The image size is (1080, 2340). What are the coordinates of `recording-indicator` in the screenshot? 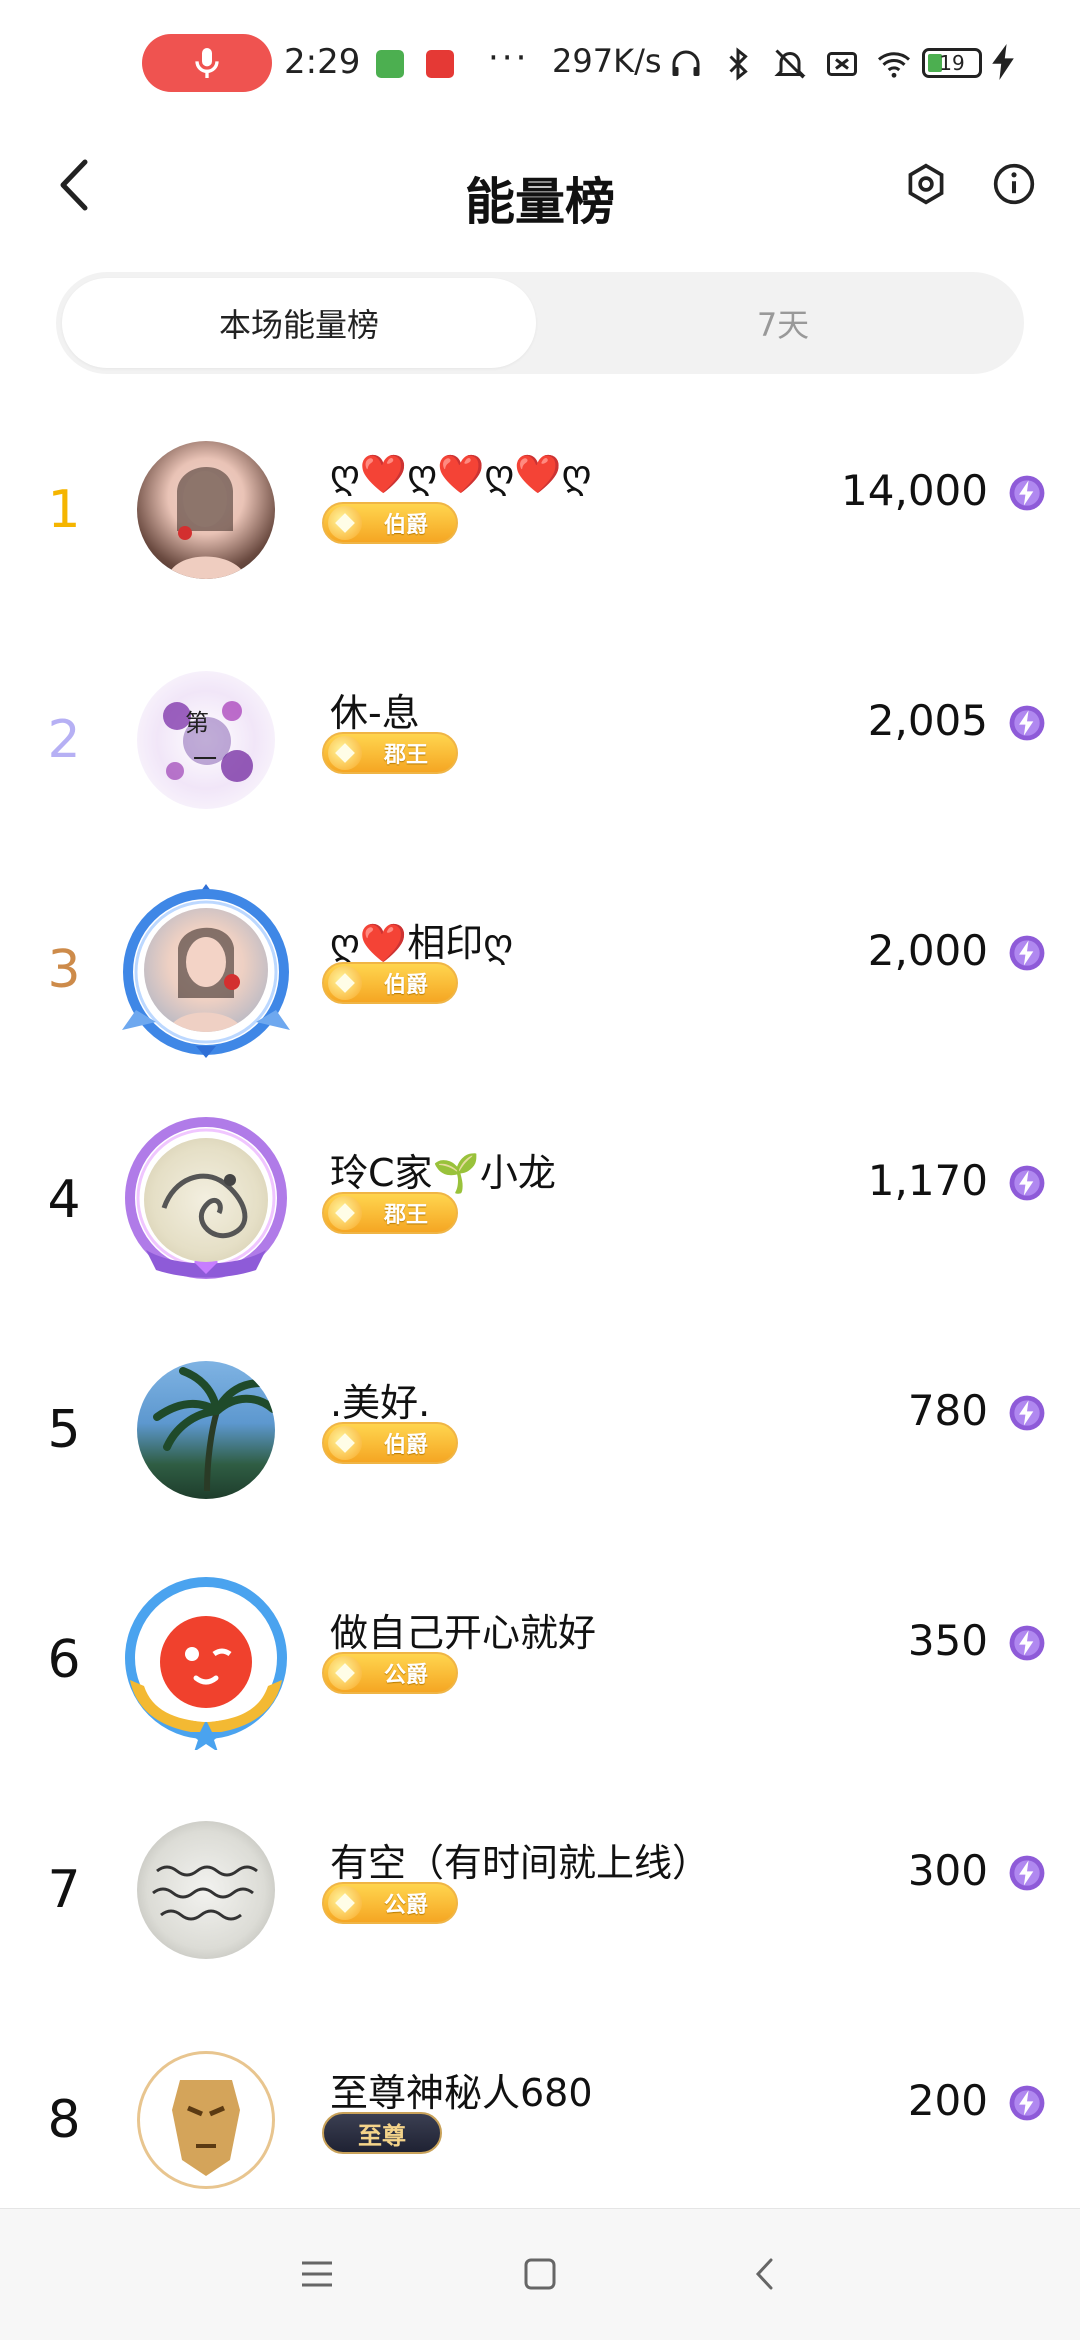 It's located at (207, 63).